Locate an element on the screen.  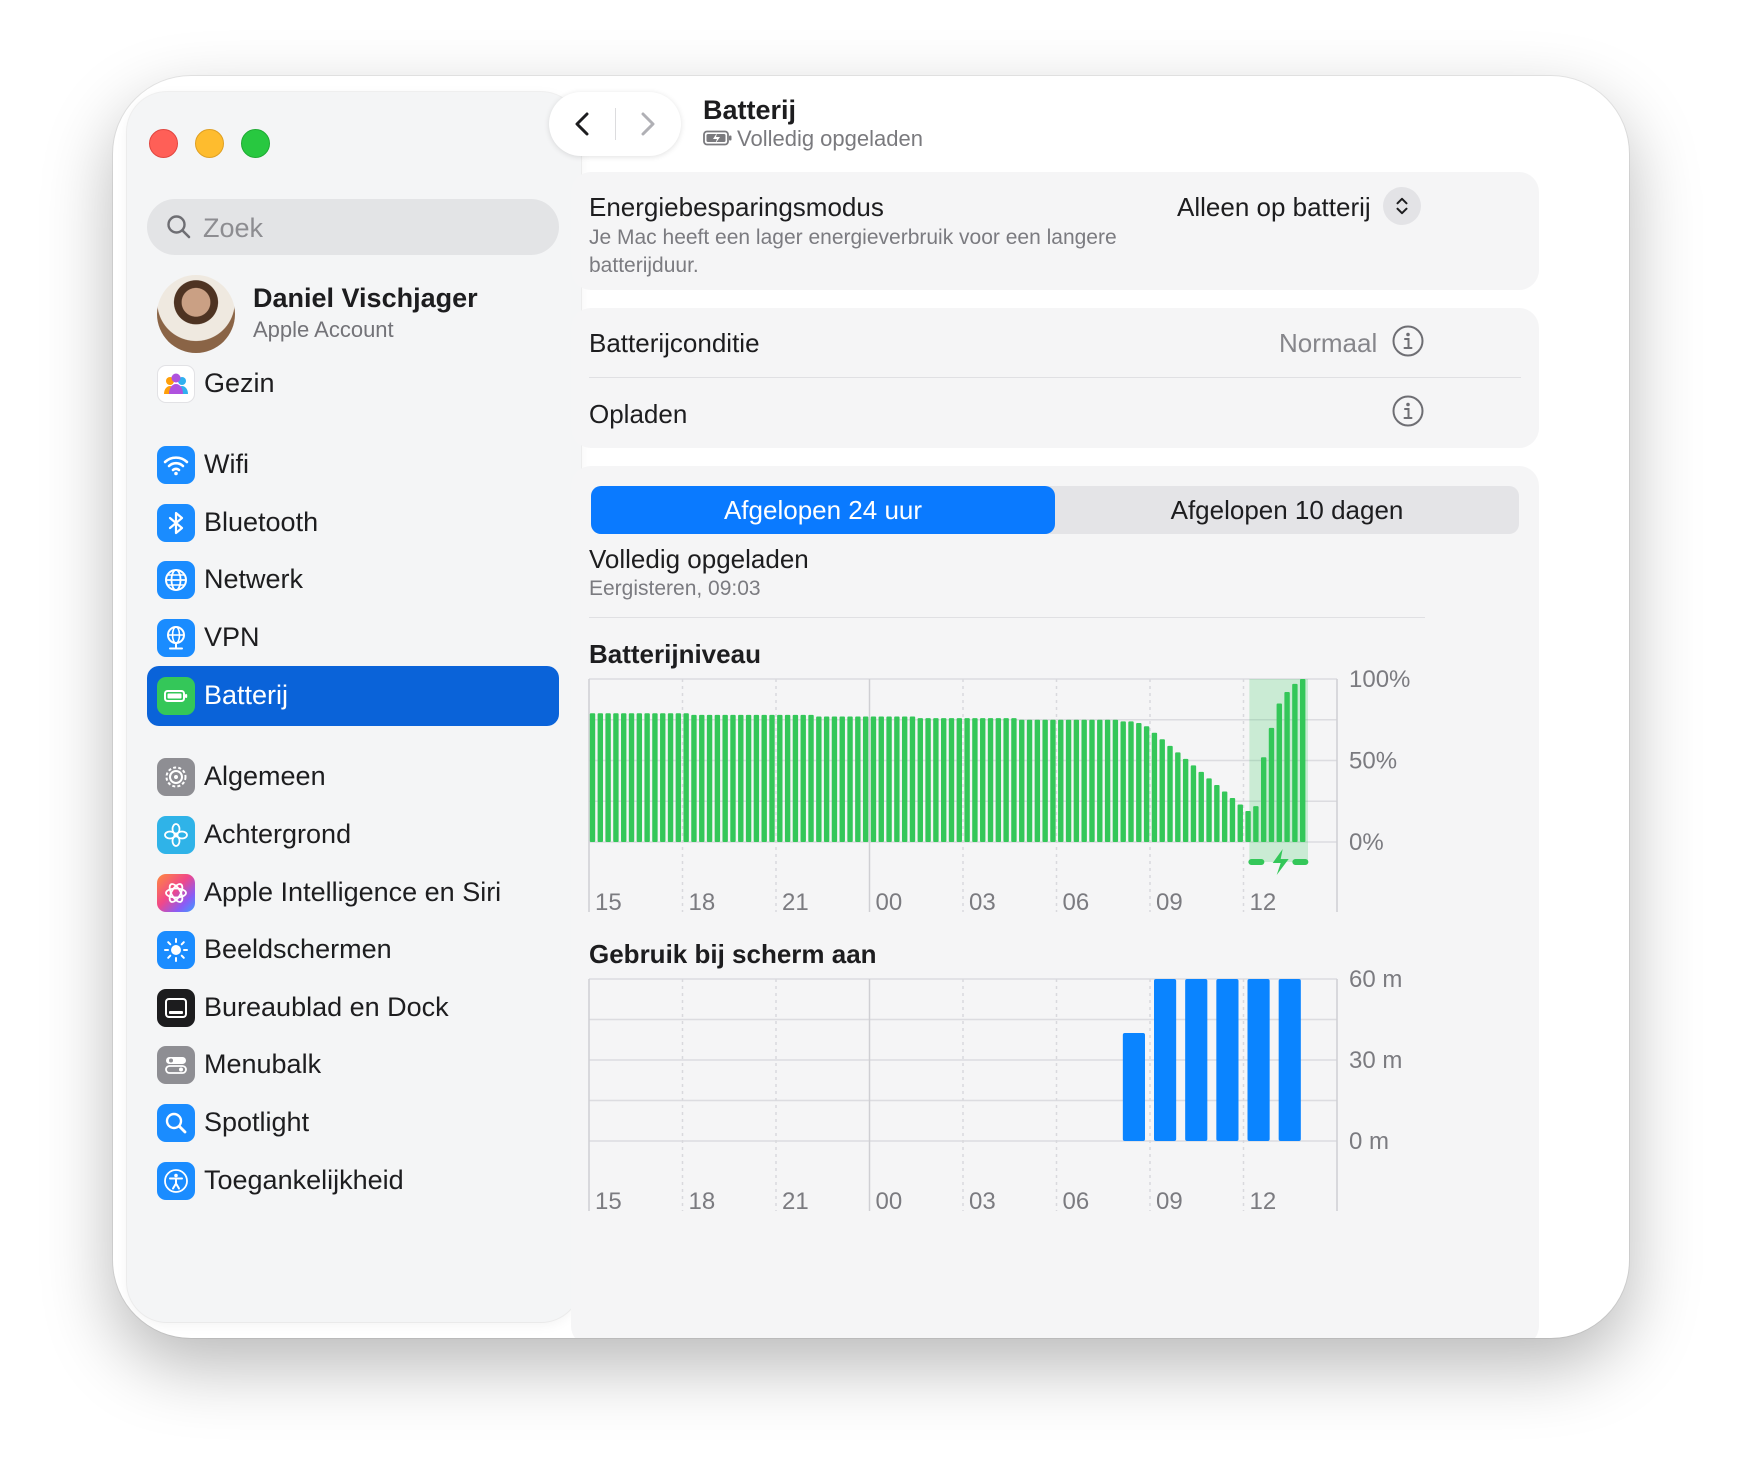
profile-subtitle: Apple Account is located at coordinates (323, 329).